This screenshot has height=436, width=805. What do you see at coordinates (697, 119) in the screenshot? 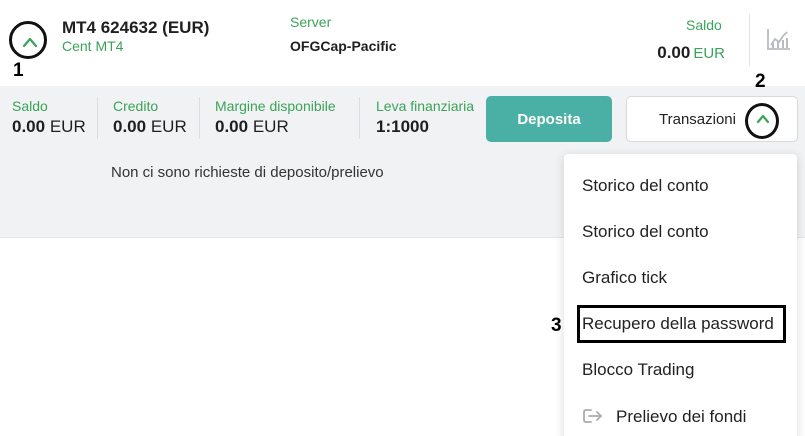
I see `transactions-label: Transazioni` at bounding box center [697, 119].